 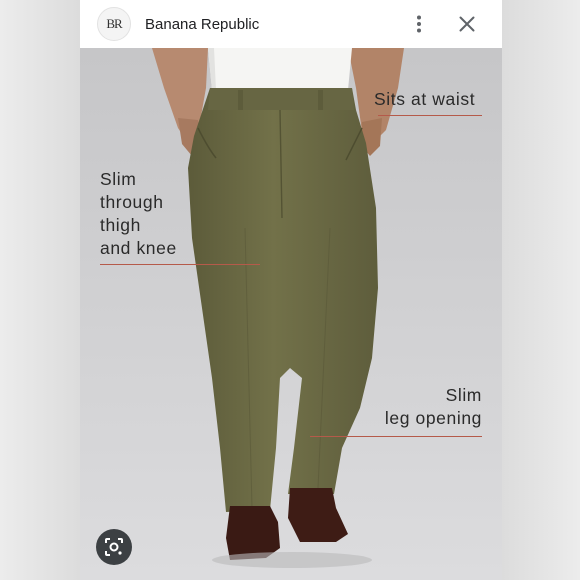 What do you see at coordinates (430, 115) in the screenshot?
I see `callout-waist-line` at bounding box center [430, 115].